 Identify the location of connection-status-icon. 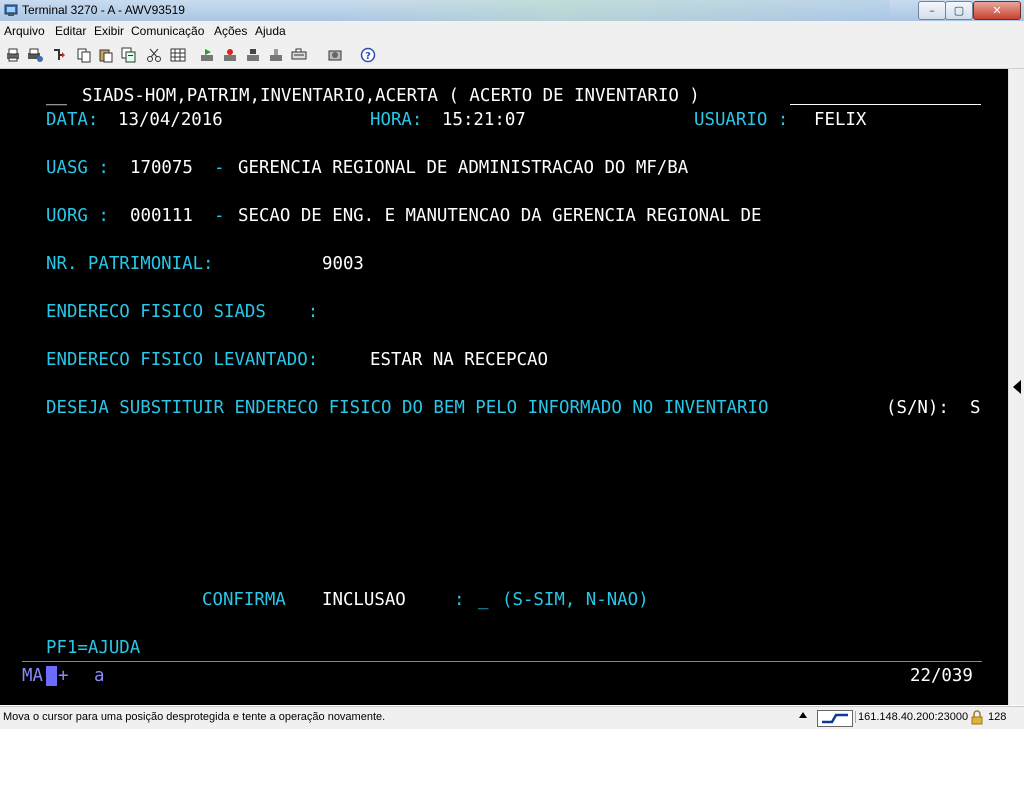
(835, 718).